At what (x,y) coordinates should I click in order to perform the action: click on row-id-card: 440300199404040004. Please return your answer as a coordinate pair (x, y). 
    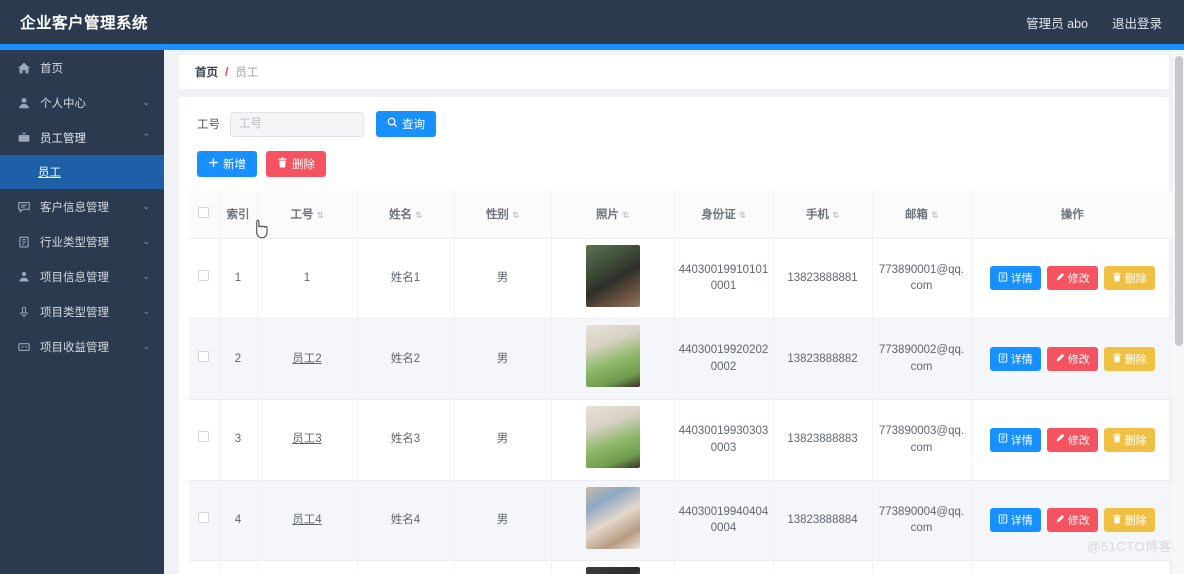
    Looking at the image, I should click on (724, 521).